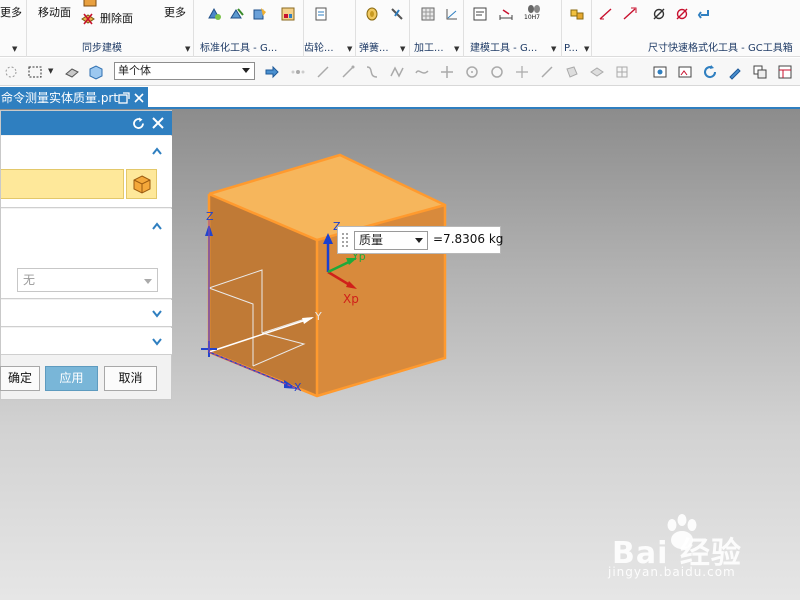 The width and height of the screenshot is (800, 600). What do you see at coordinates (11, 12) in the screenshot?
I see `more-left-button: 更多` at bounding box center [11, 12].